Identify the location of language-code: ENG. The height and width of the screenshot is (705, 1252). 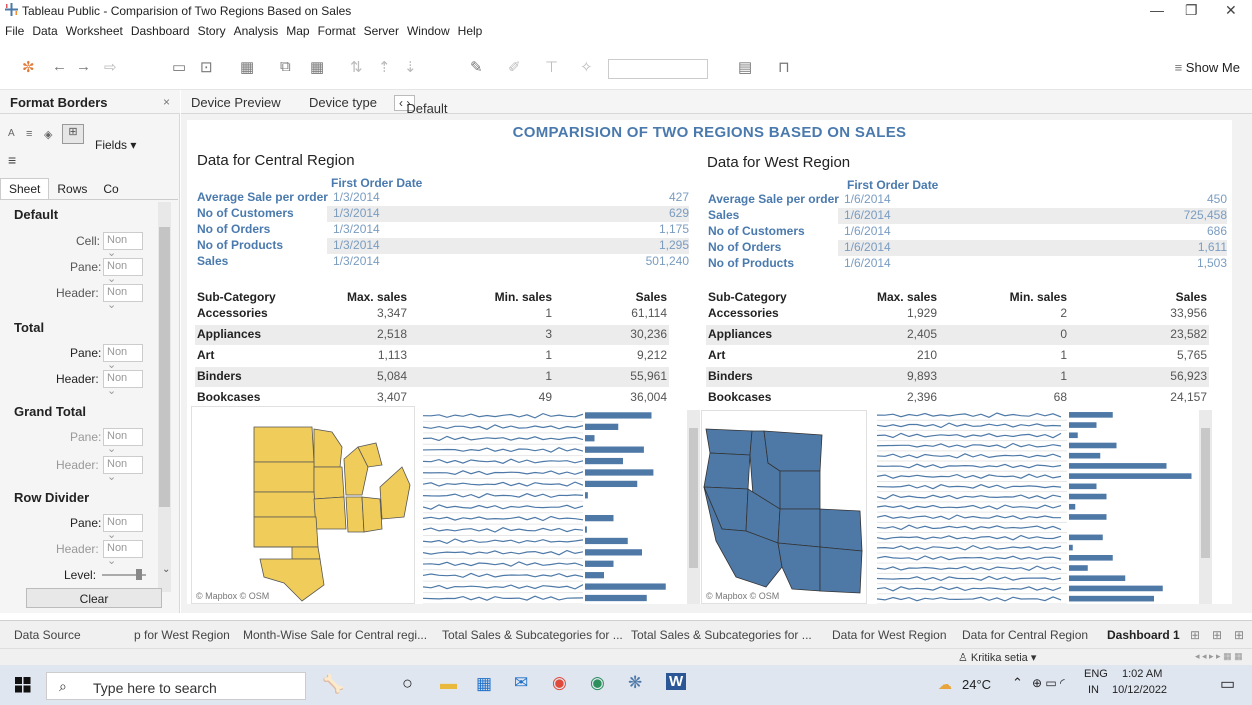
(1096, 674).